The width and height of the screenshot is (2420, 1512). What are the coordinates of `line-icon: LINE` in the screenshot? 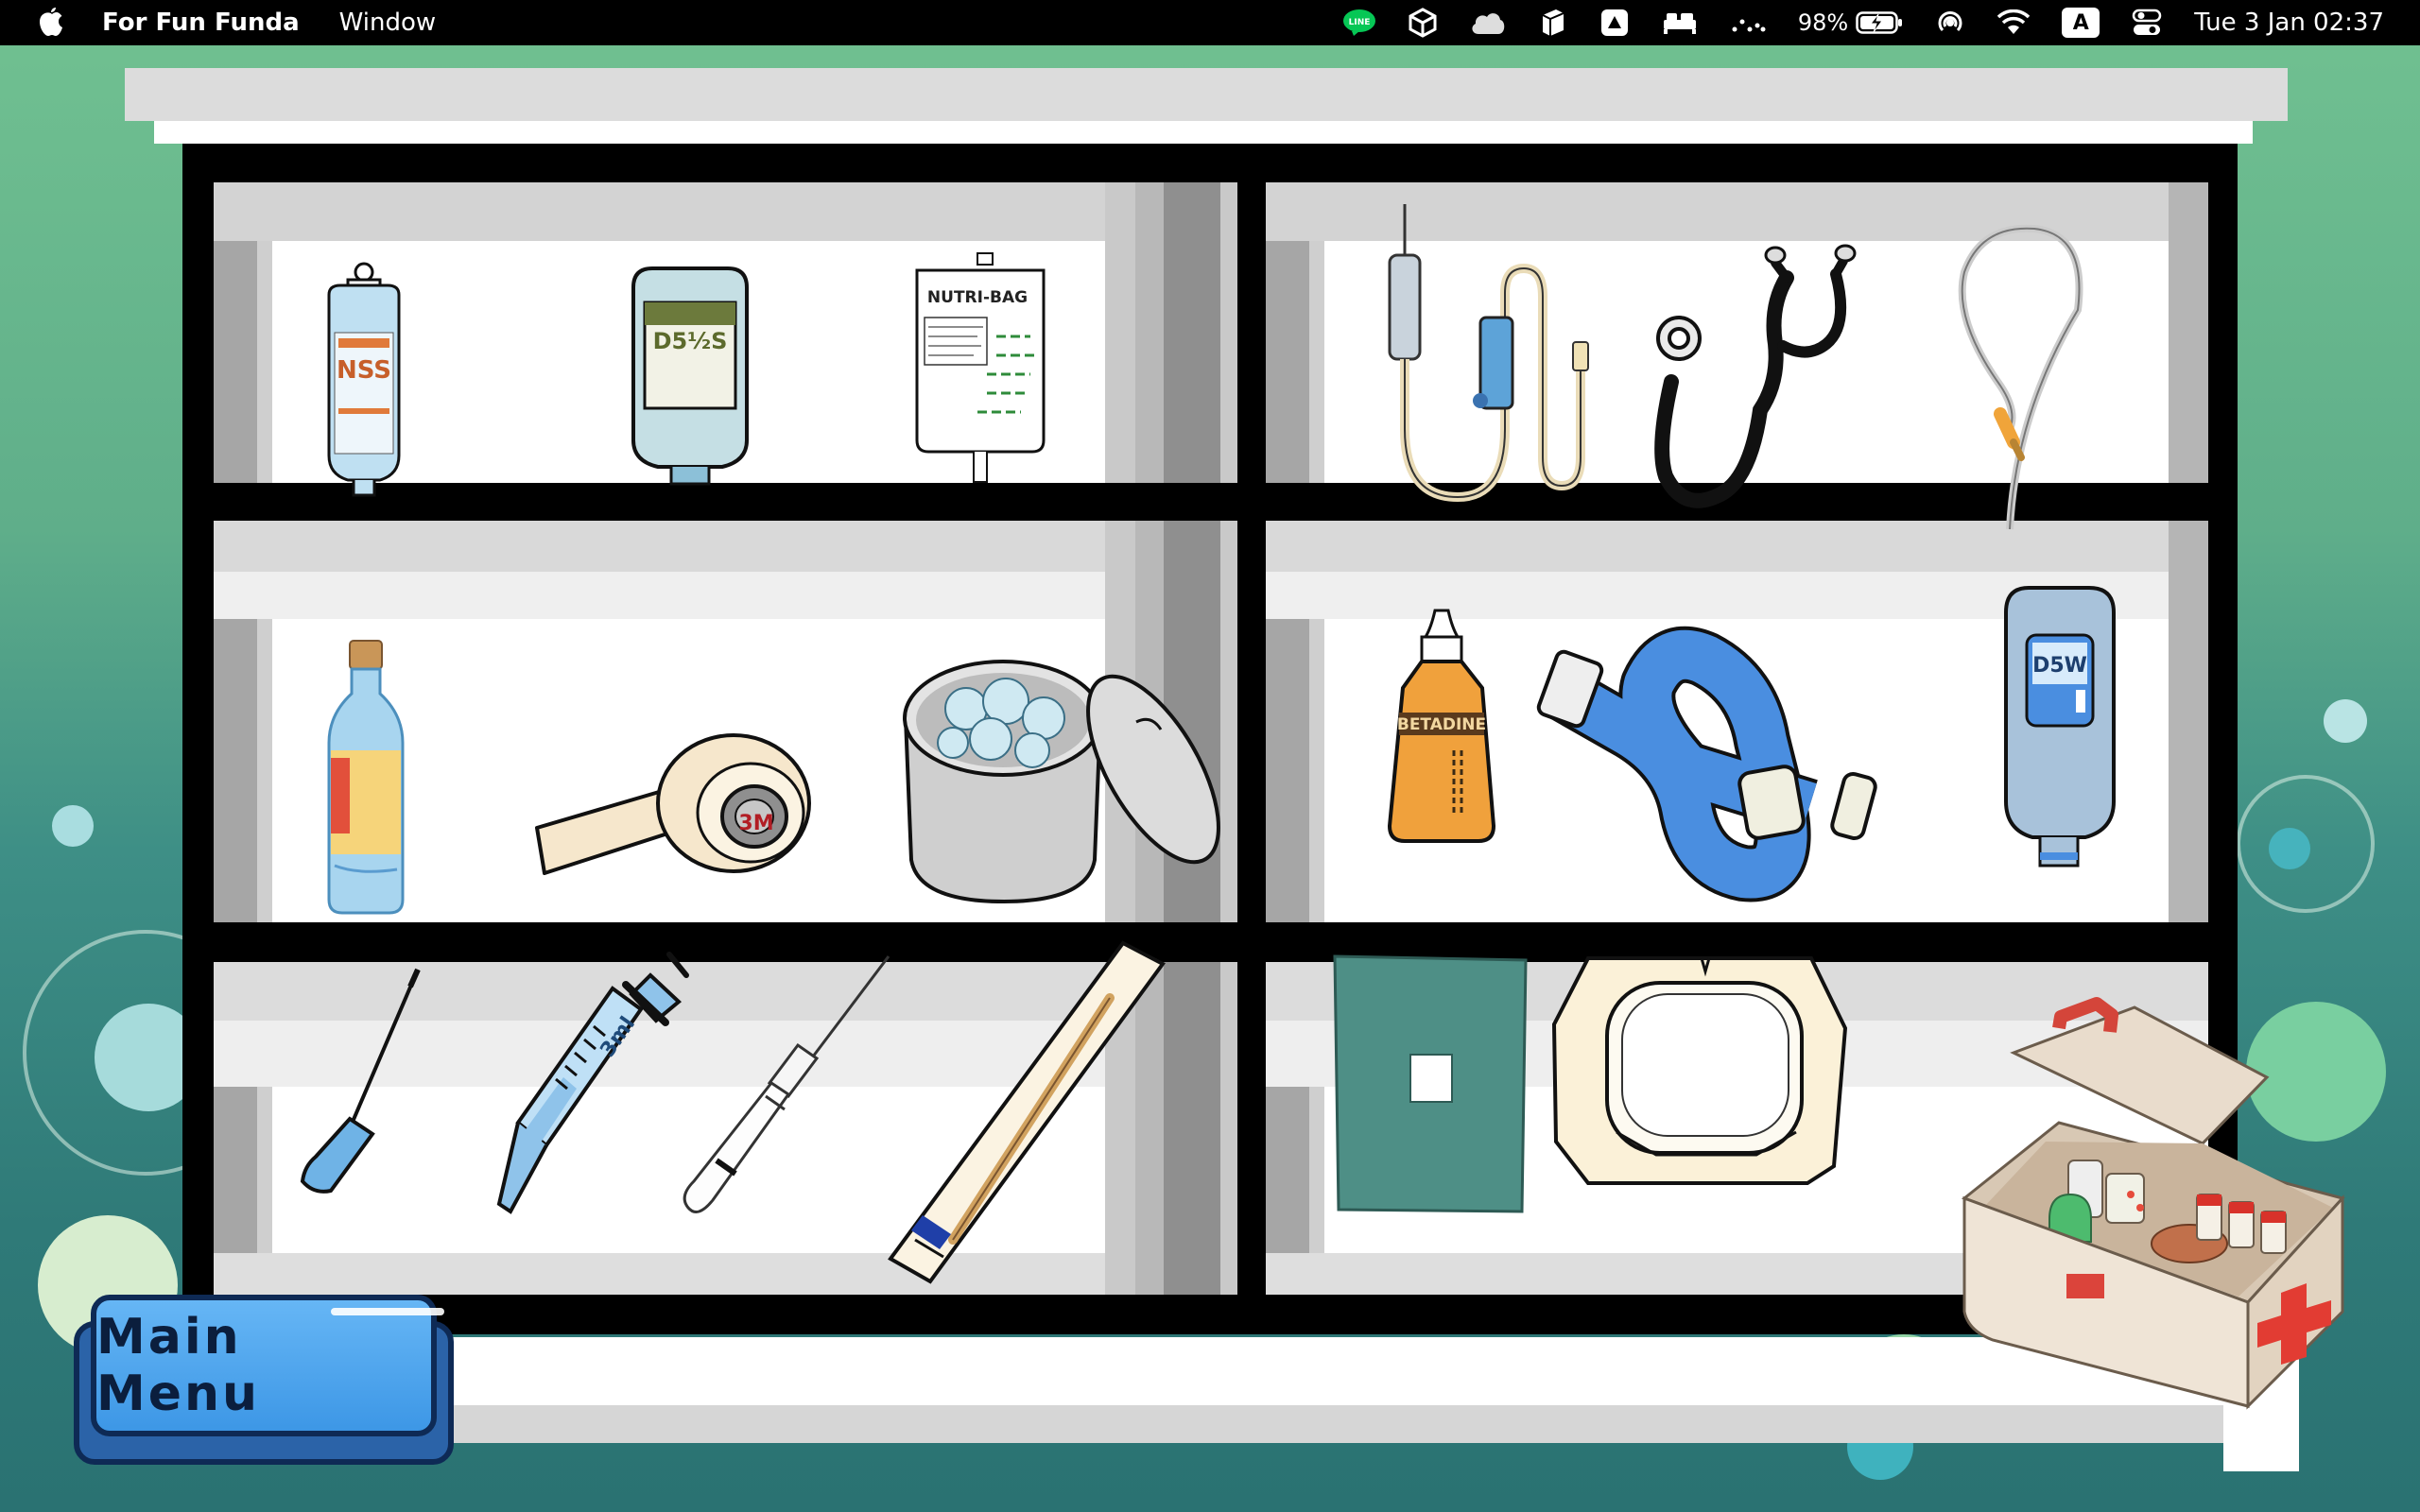 It's located at (1359, 23).